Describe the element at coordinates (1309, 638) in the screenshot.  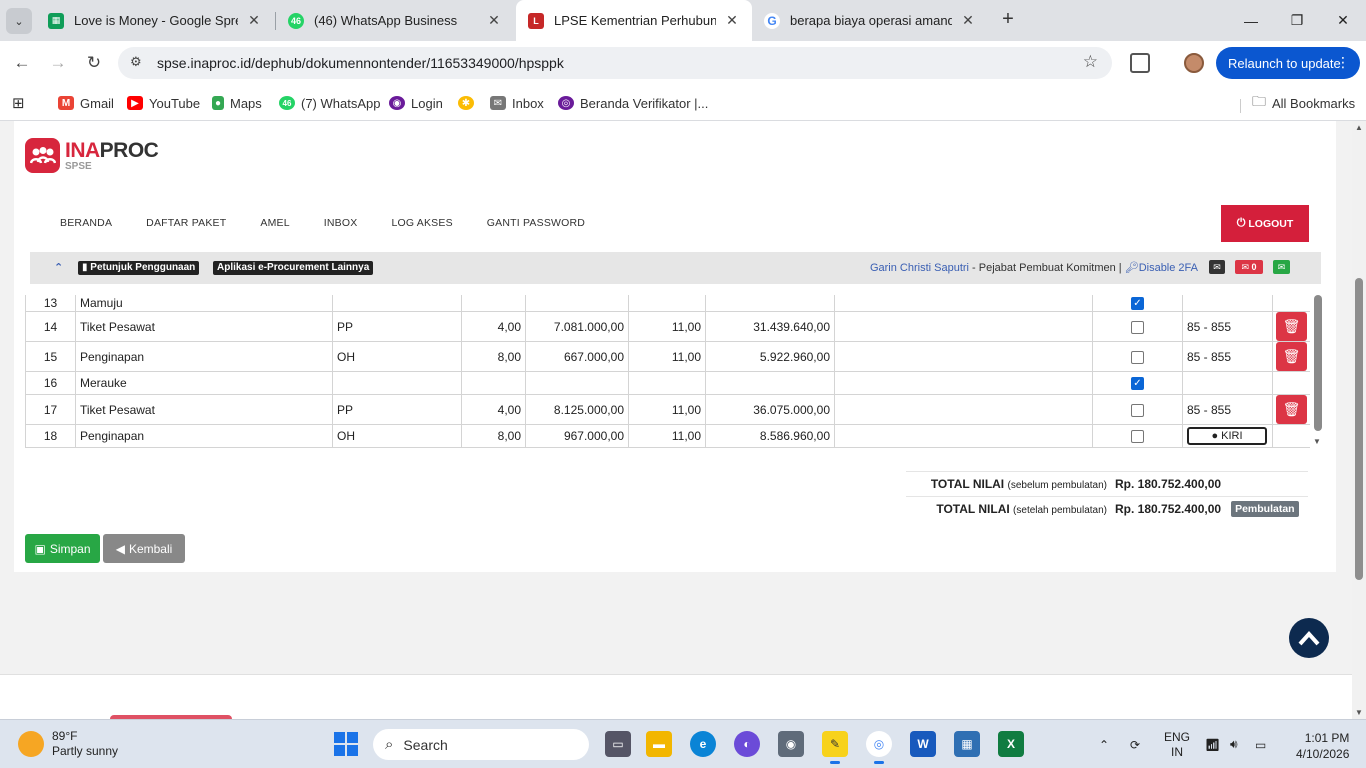
I see `scroll-to-top-button` at that location.